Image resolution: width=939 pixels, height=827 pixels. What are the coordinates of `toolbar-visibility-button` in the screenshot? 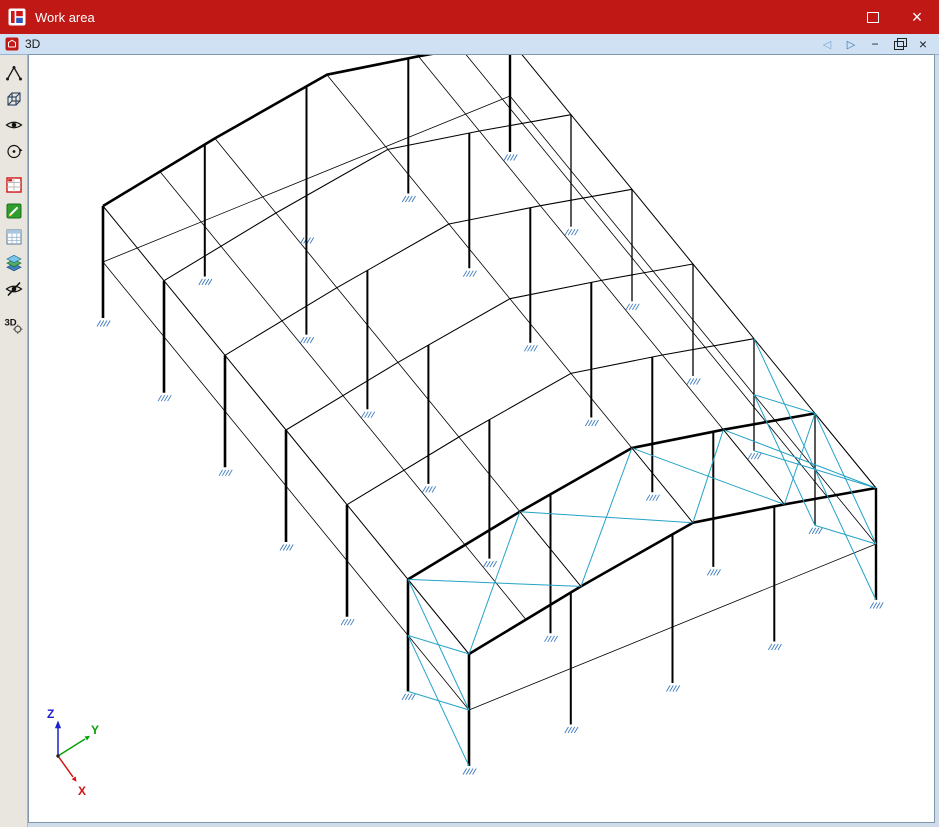 It's located at (14, 125).